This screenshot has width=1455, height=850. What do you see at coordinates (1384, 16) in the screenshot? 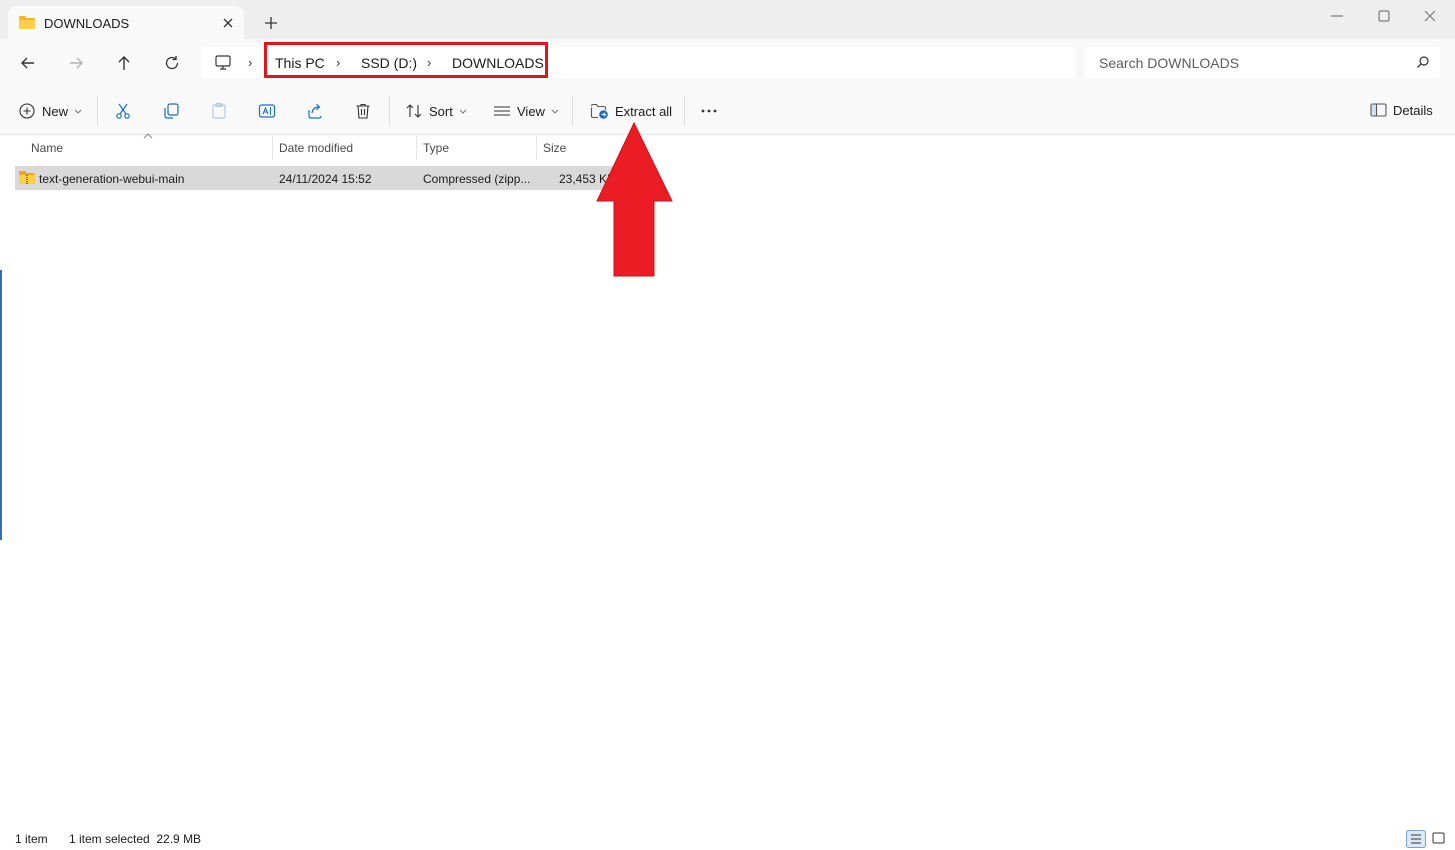
I see `maximize-icon` at bounding box center [1384, 16].